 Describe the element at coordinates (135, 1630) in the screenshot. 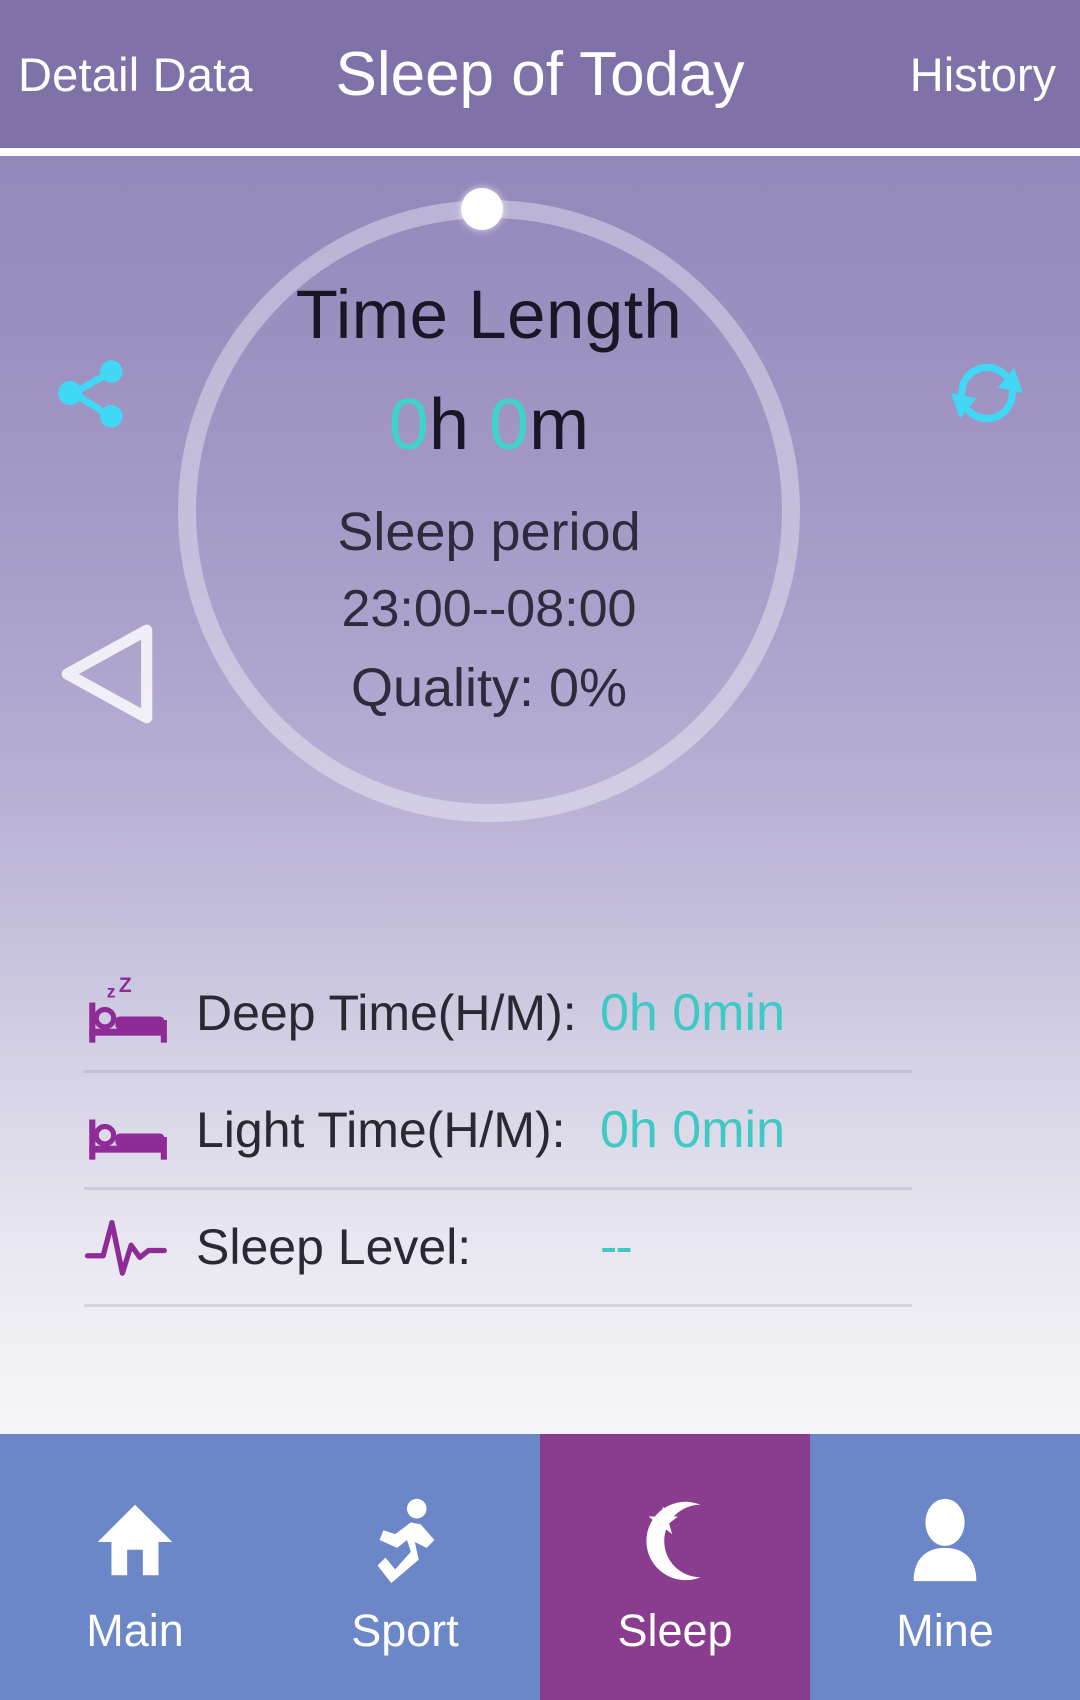

I see `nav-label: Main` at that location.